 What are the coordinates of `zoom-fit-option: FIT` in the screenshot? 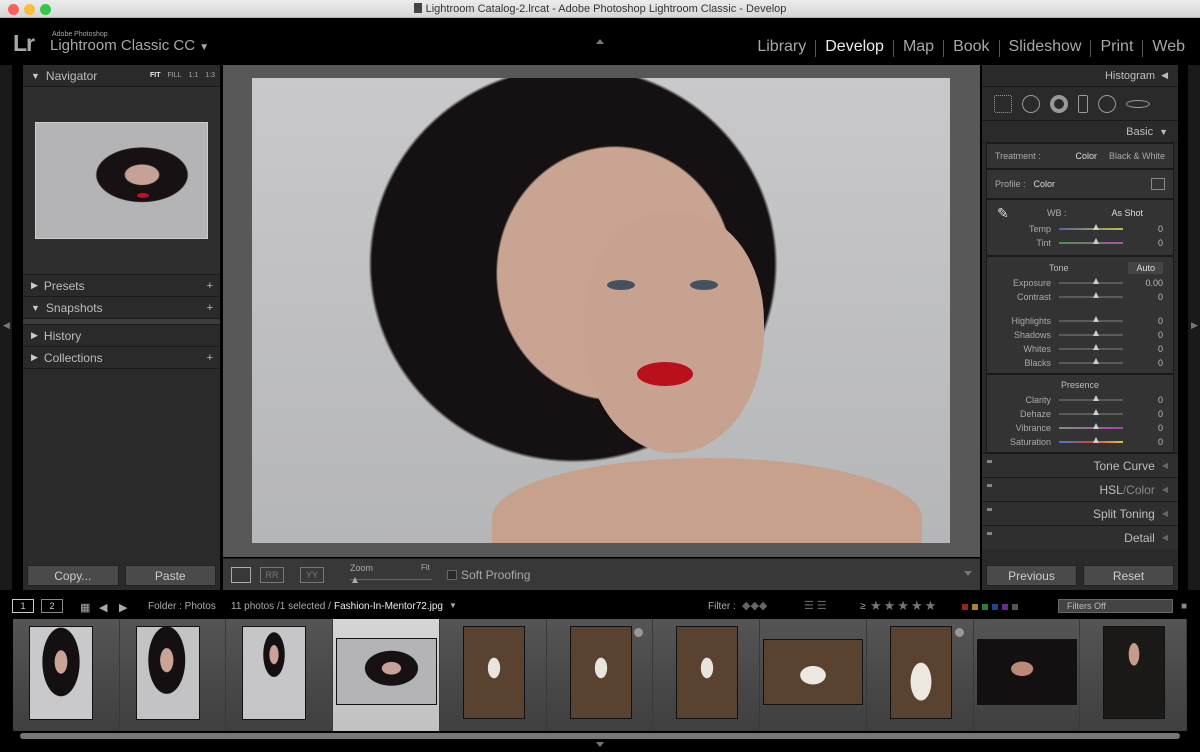 It's located at (155, 75).